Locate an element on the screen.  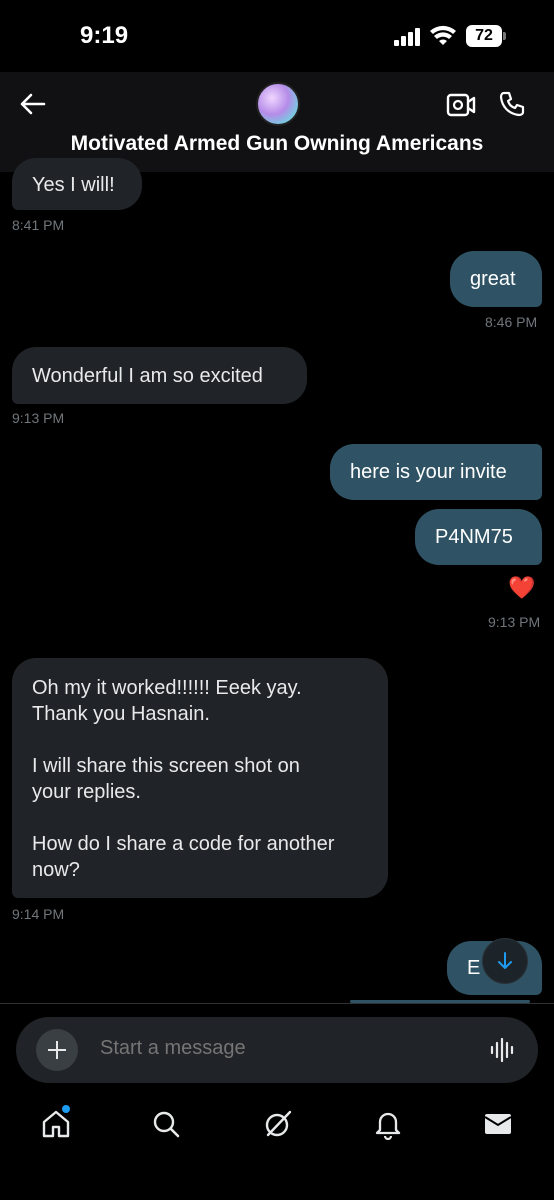
battery-icon: 72 is located at coordinates (486, 36).